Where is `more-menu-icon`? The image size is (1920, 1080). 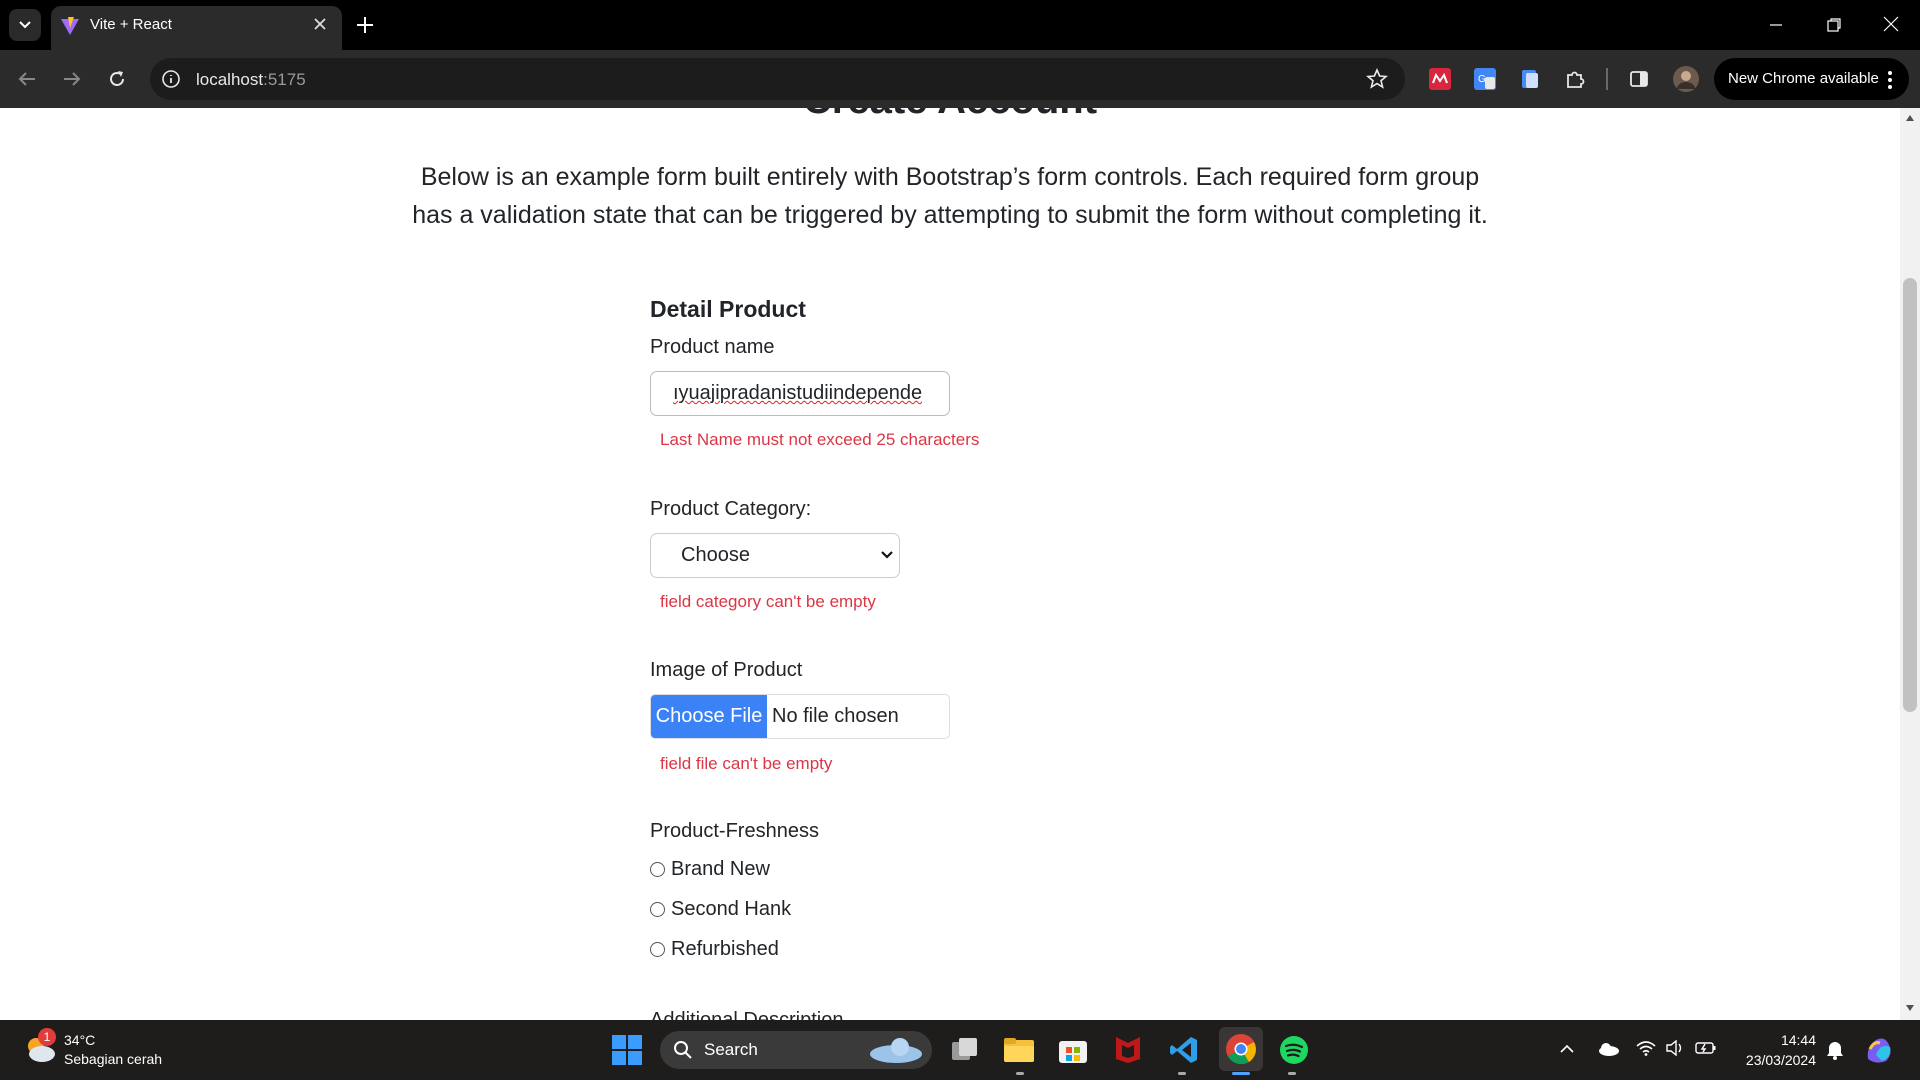 more-menu-icon is located at coordinates (1890, 80).